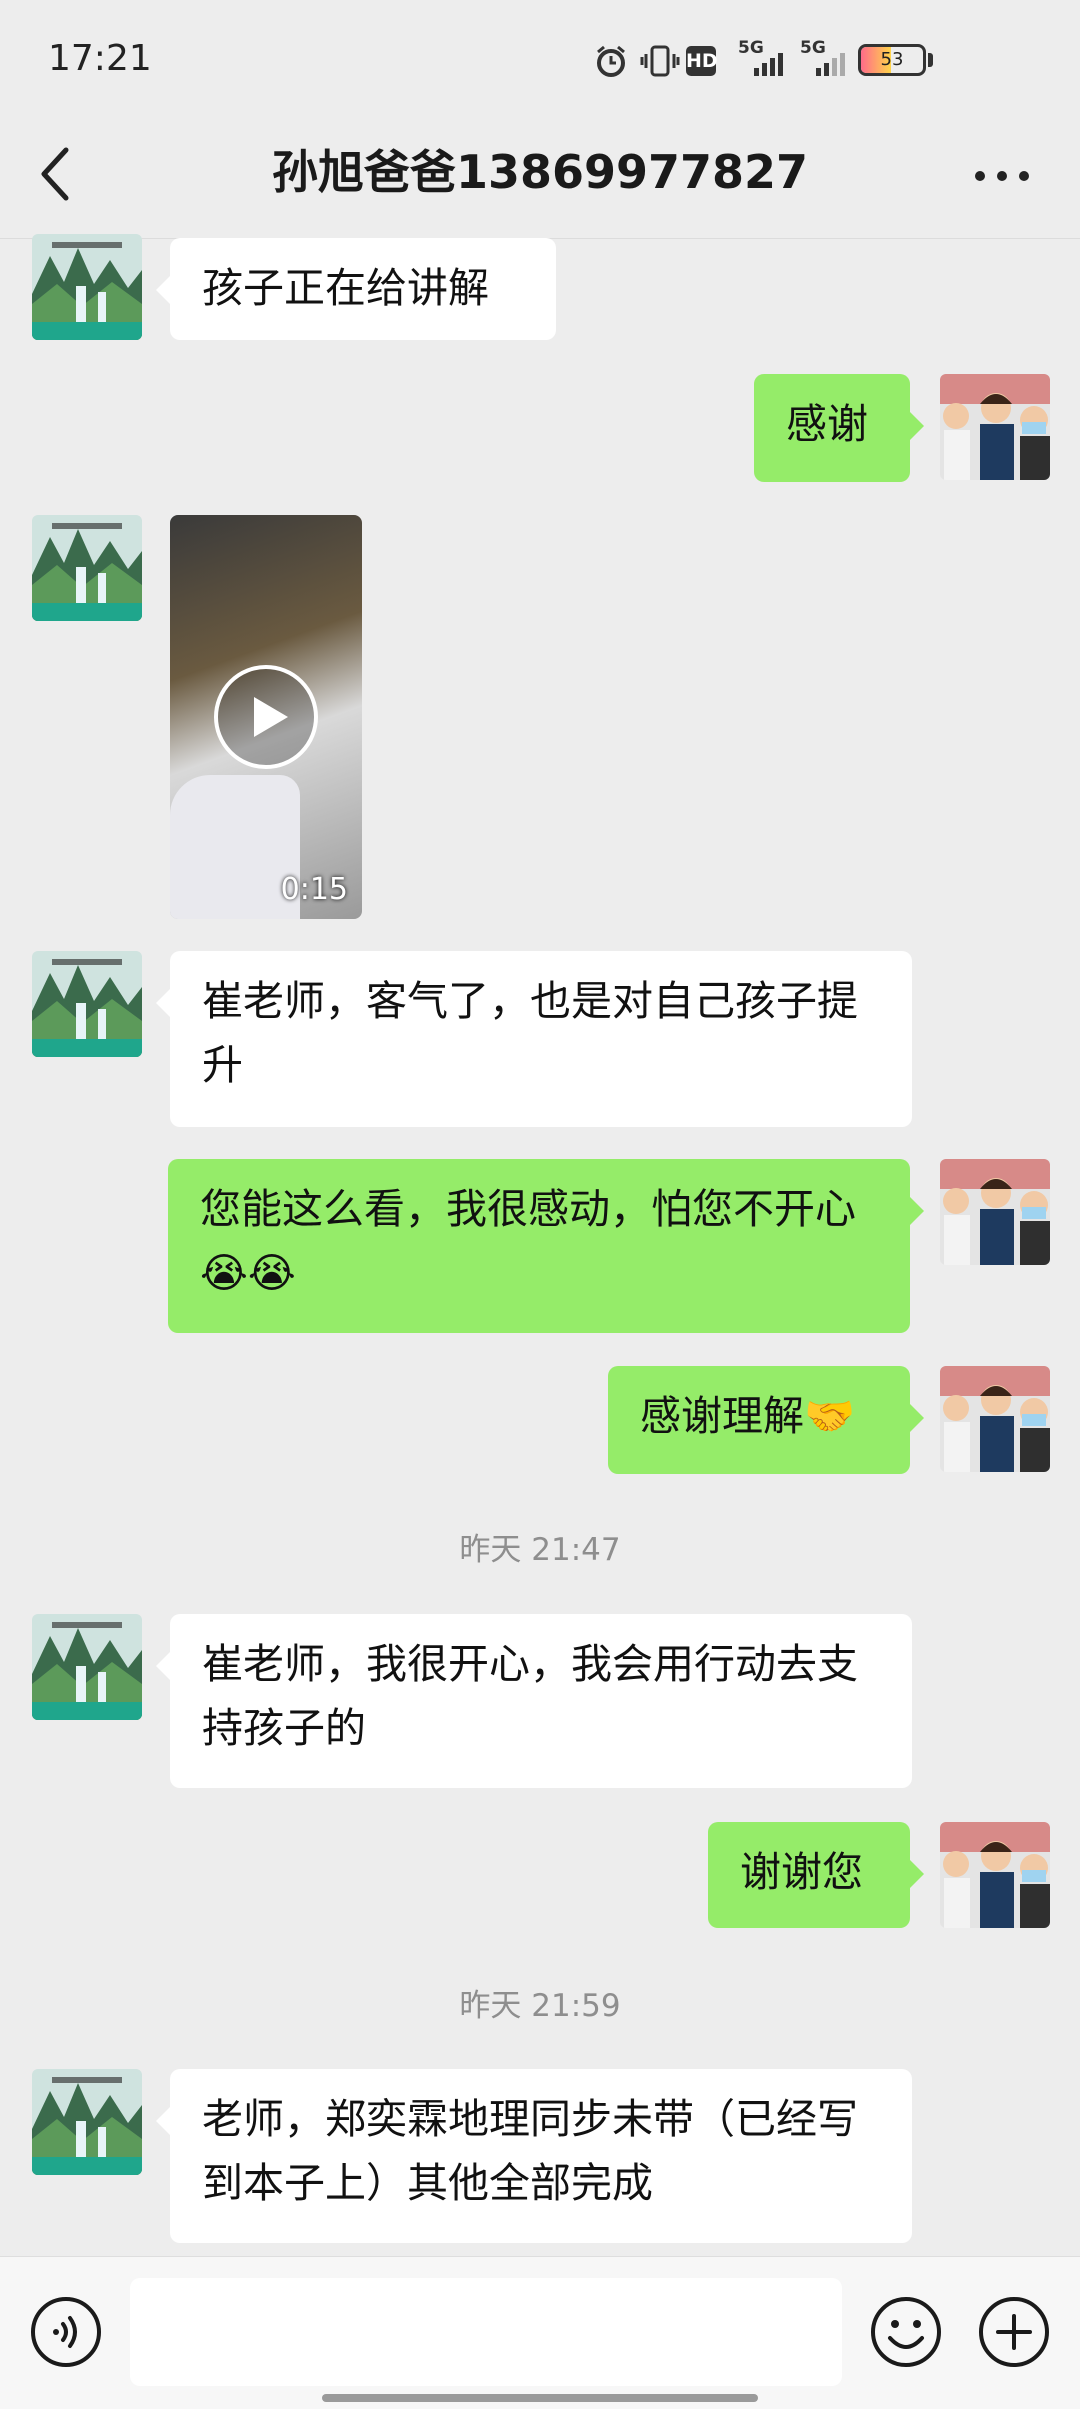 This screenshot has width=1080, height=2409. What do you see at coordinates (702, 61) in the screenshot?
I see `hd-icon: HD` at bounding box center [702, 61].